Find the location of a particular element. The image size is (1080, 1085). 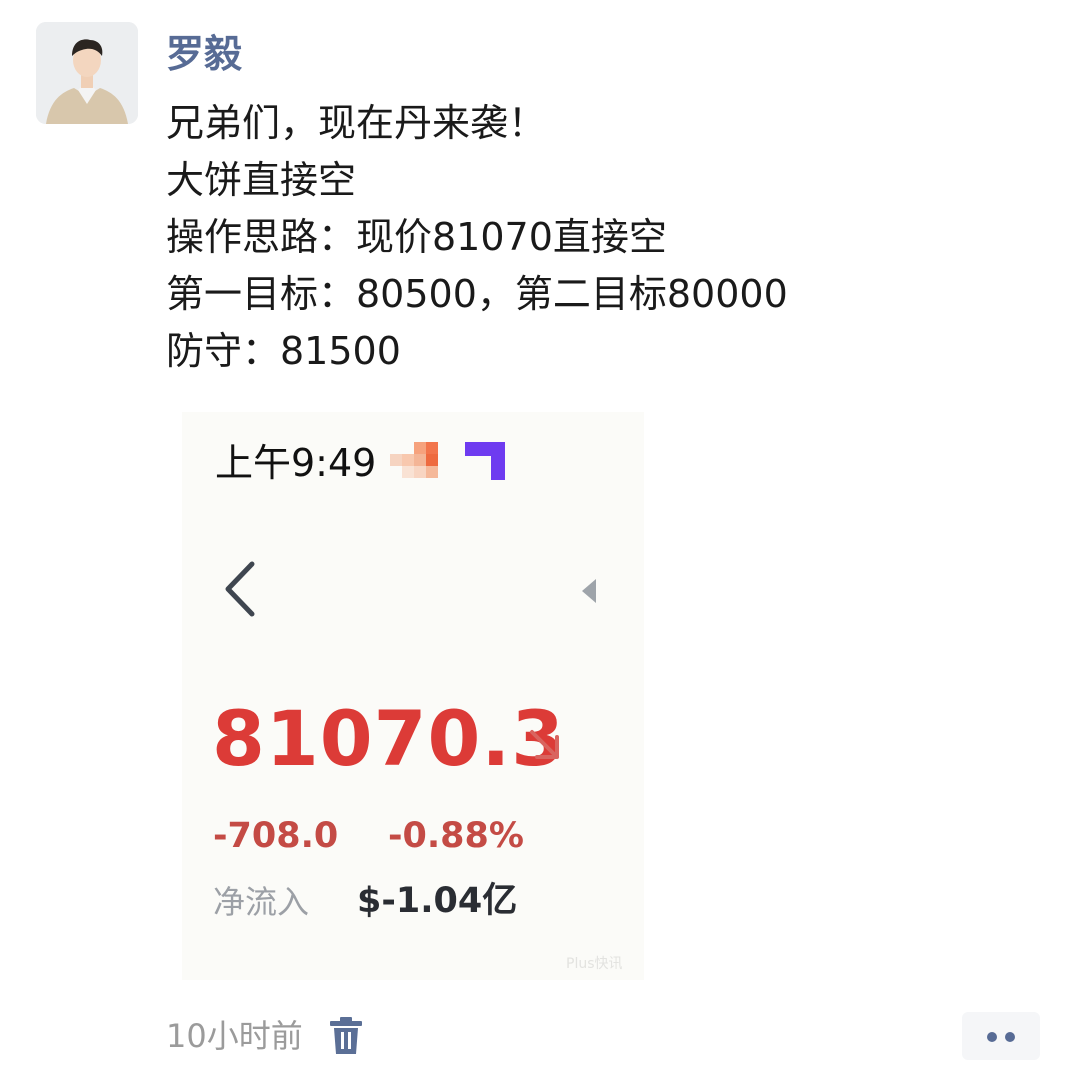

more-options-button is located at coordinates (1001, 1036).